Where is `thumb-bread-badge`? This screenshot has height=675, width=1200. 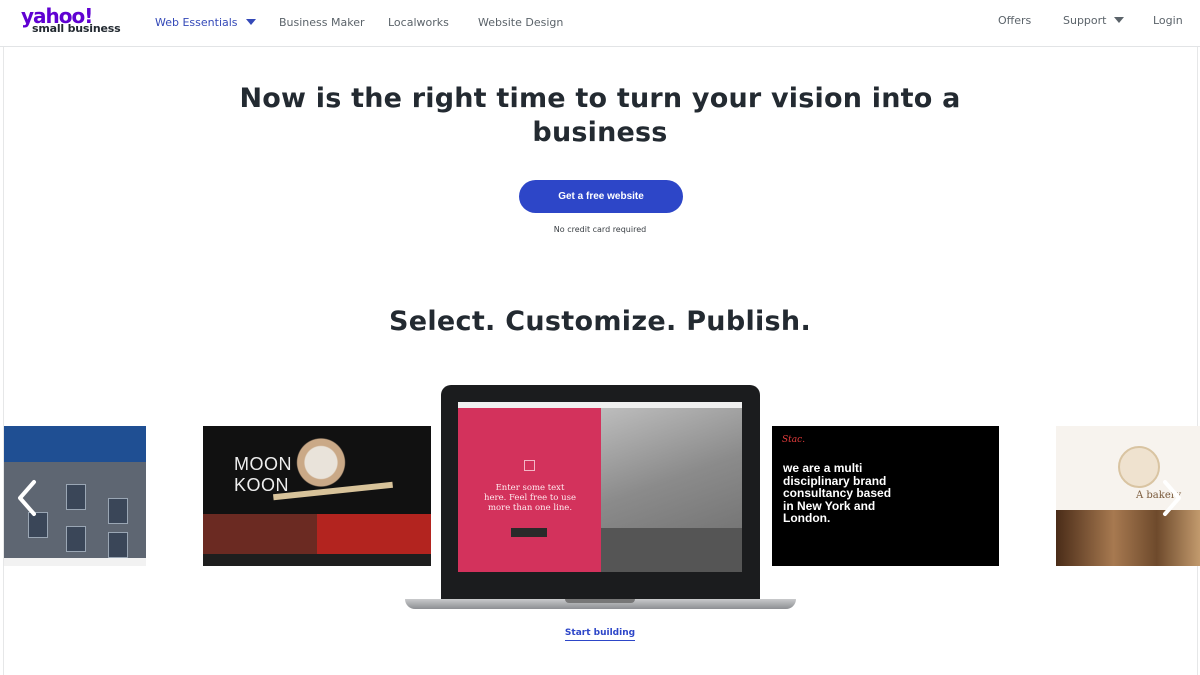 thumb-bread-badge is located at coordinates (1139, 467).